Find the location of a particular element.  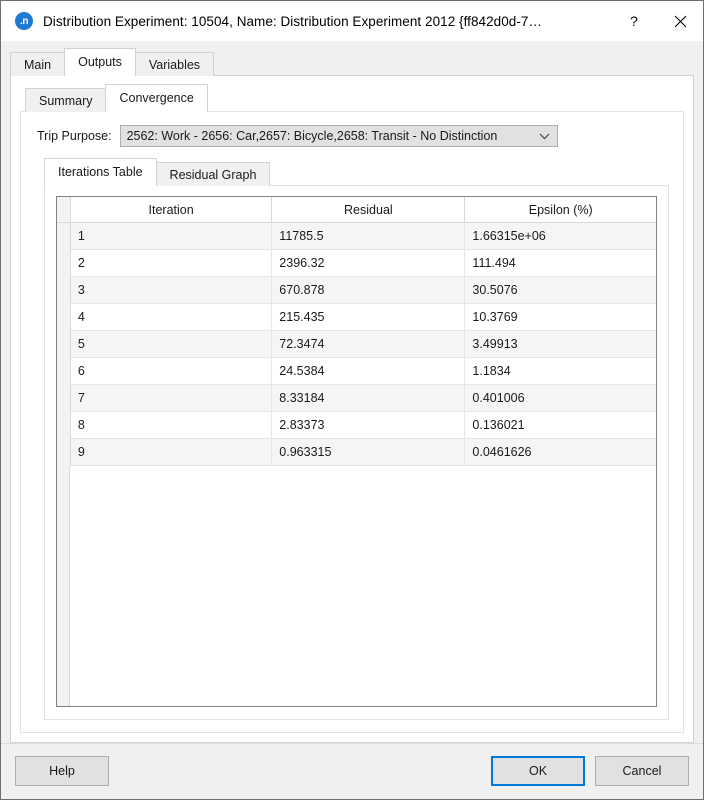

tab-residual-graph: Residual Graph is located at coordinates (213, 174).